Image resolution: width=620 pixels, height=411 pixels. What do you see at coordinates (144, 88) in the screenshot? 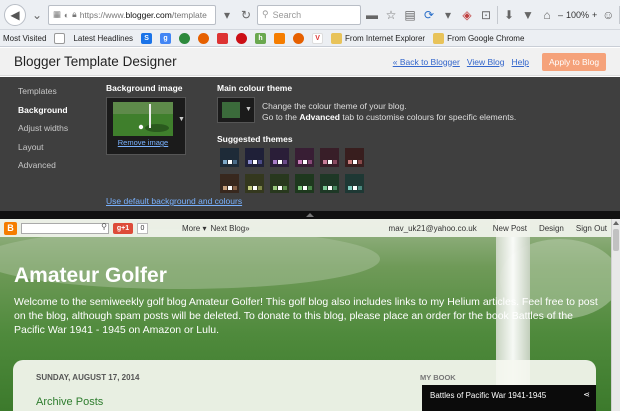
I see `background-image-label: Background image` at bounding box center [144, 88].